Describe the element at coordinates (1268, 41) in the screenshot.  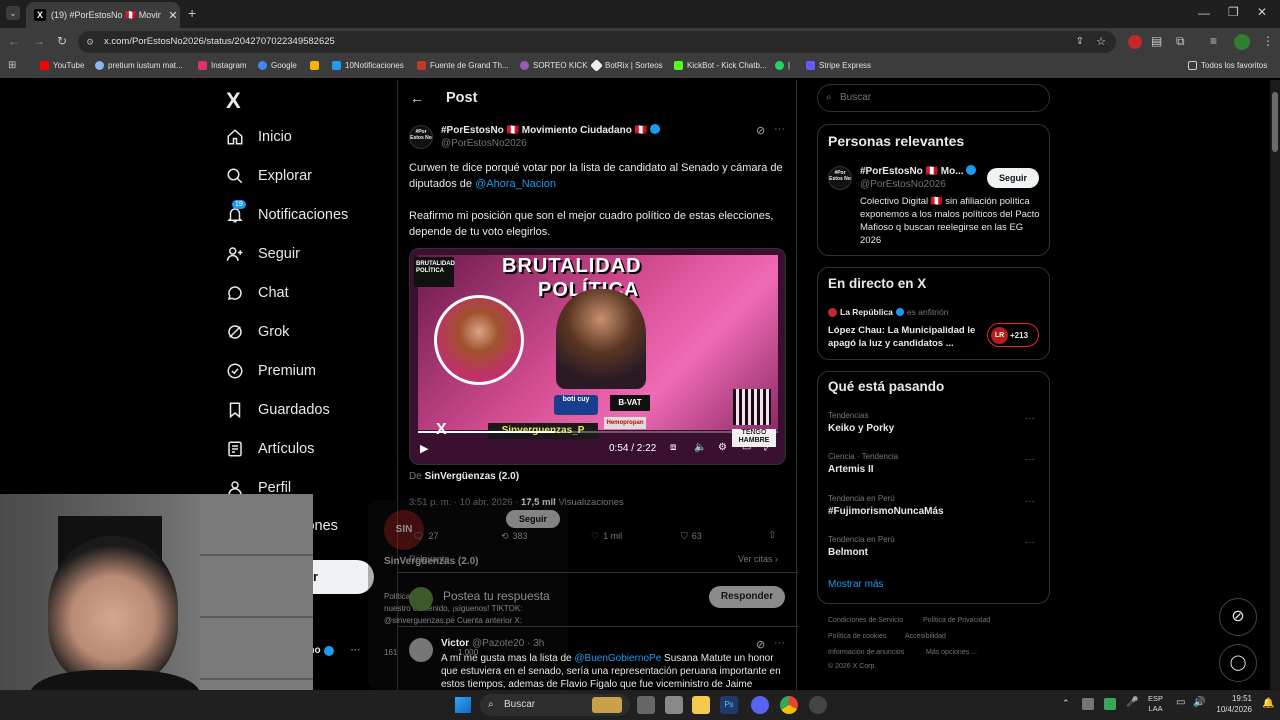
I see `menu-dots-icon: ⋮` at that location.